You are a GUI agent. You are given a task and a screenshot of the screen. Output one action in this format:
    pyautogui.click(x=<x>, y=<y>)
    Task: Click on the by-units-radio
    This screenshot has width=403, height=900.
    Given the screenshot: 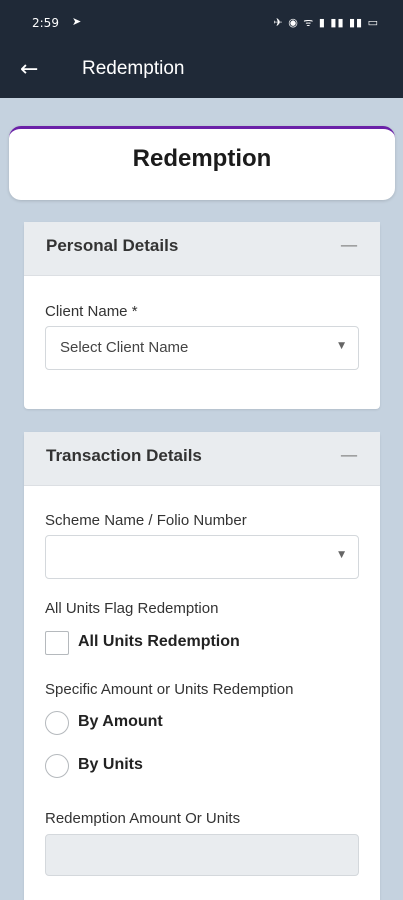 What is the action you would take?
    pyautogui.click(x=57, y=766)
    